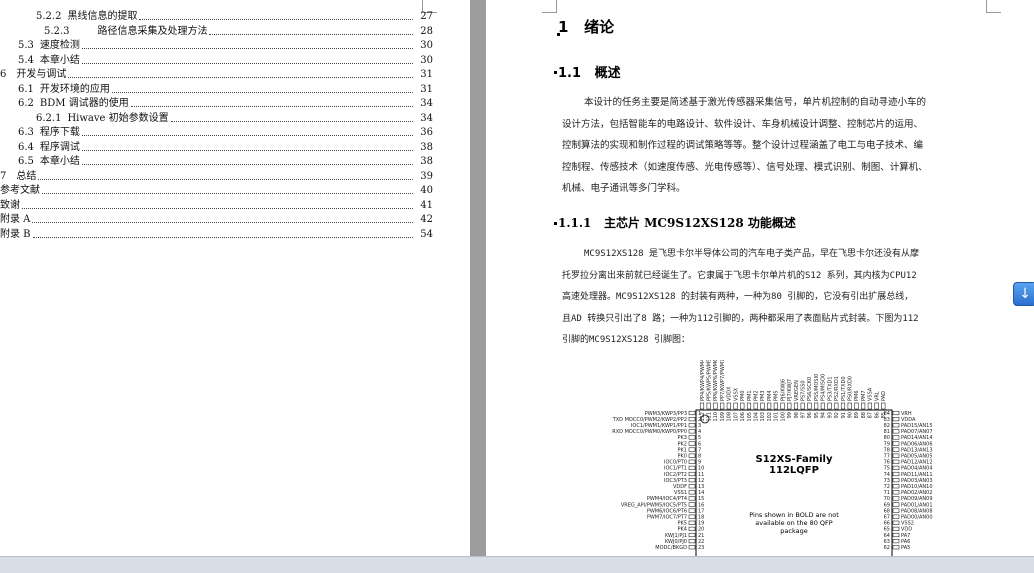  Describe the element at coordinates (680, 493) in the screenshot. I see `pin-label: VSS1` at that location.